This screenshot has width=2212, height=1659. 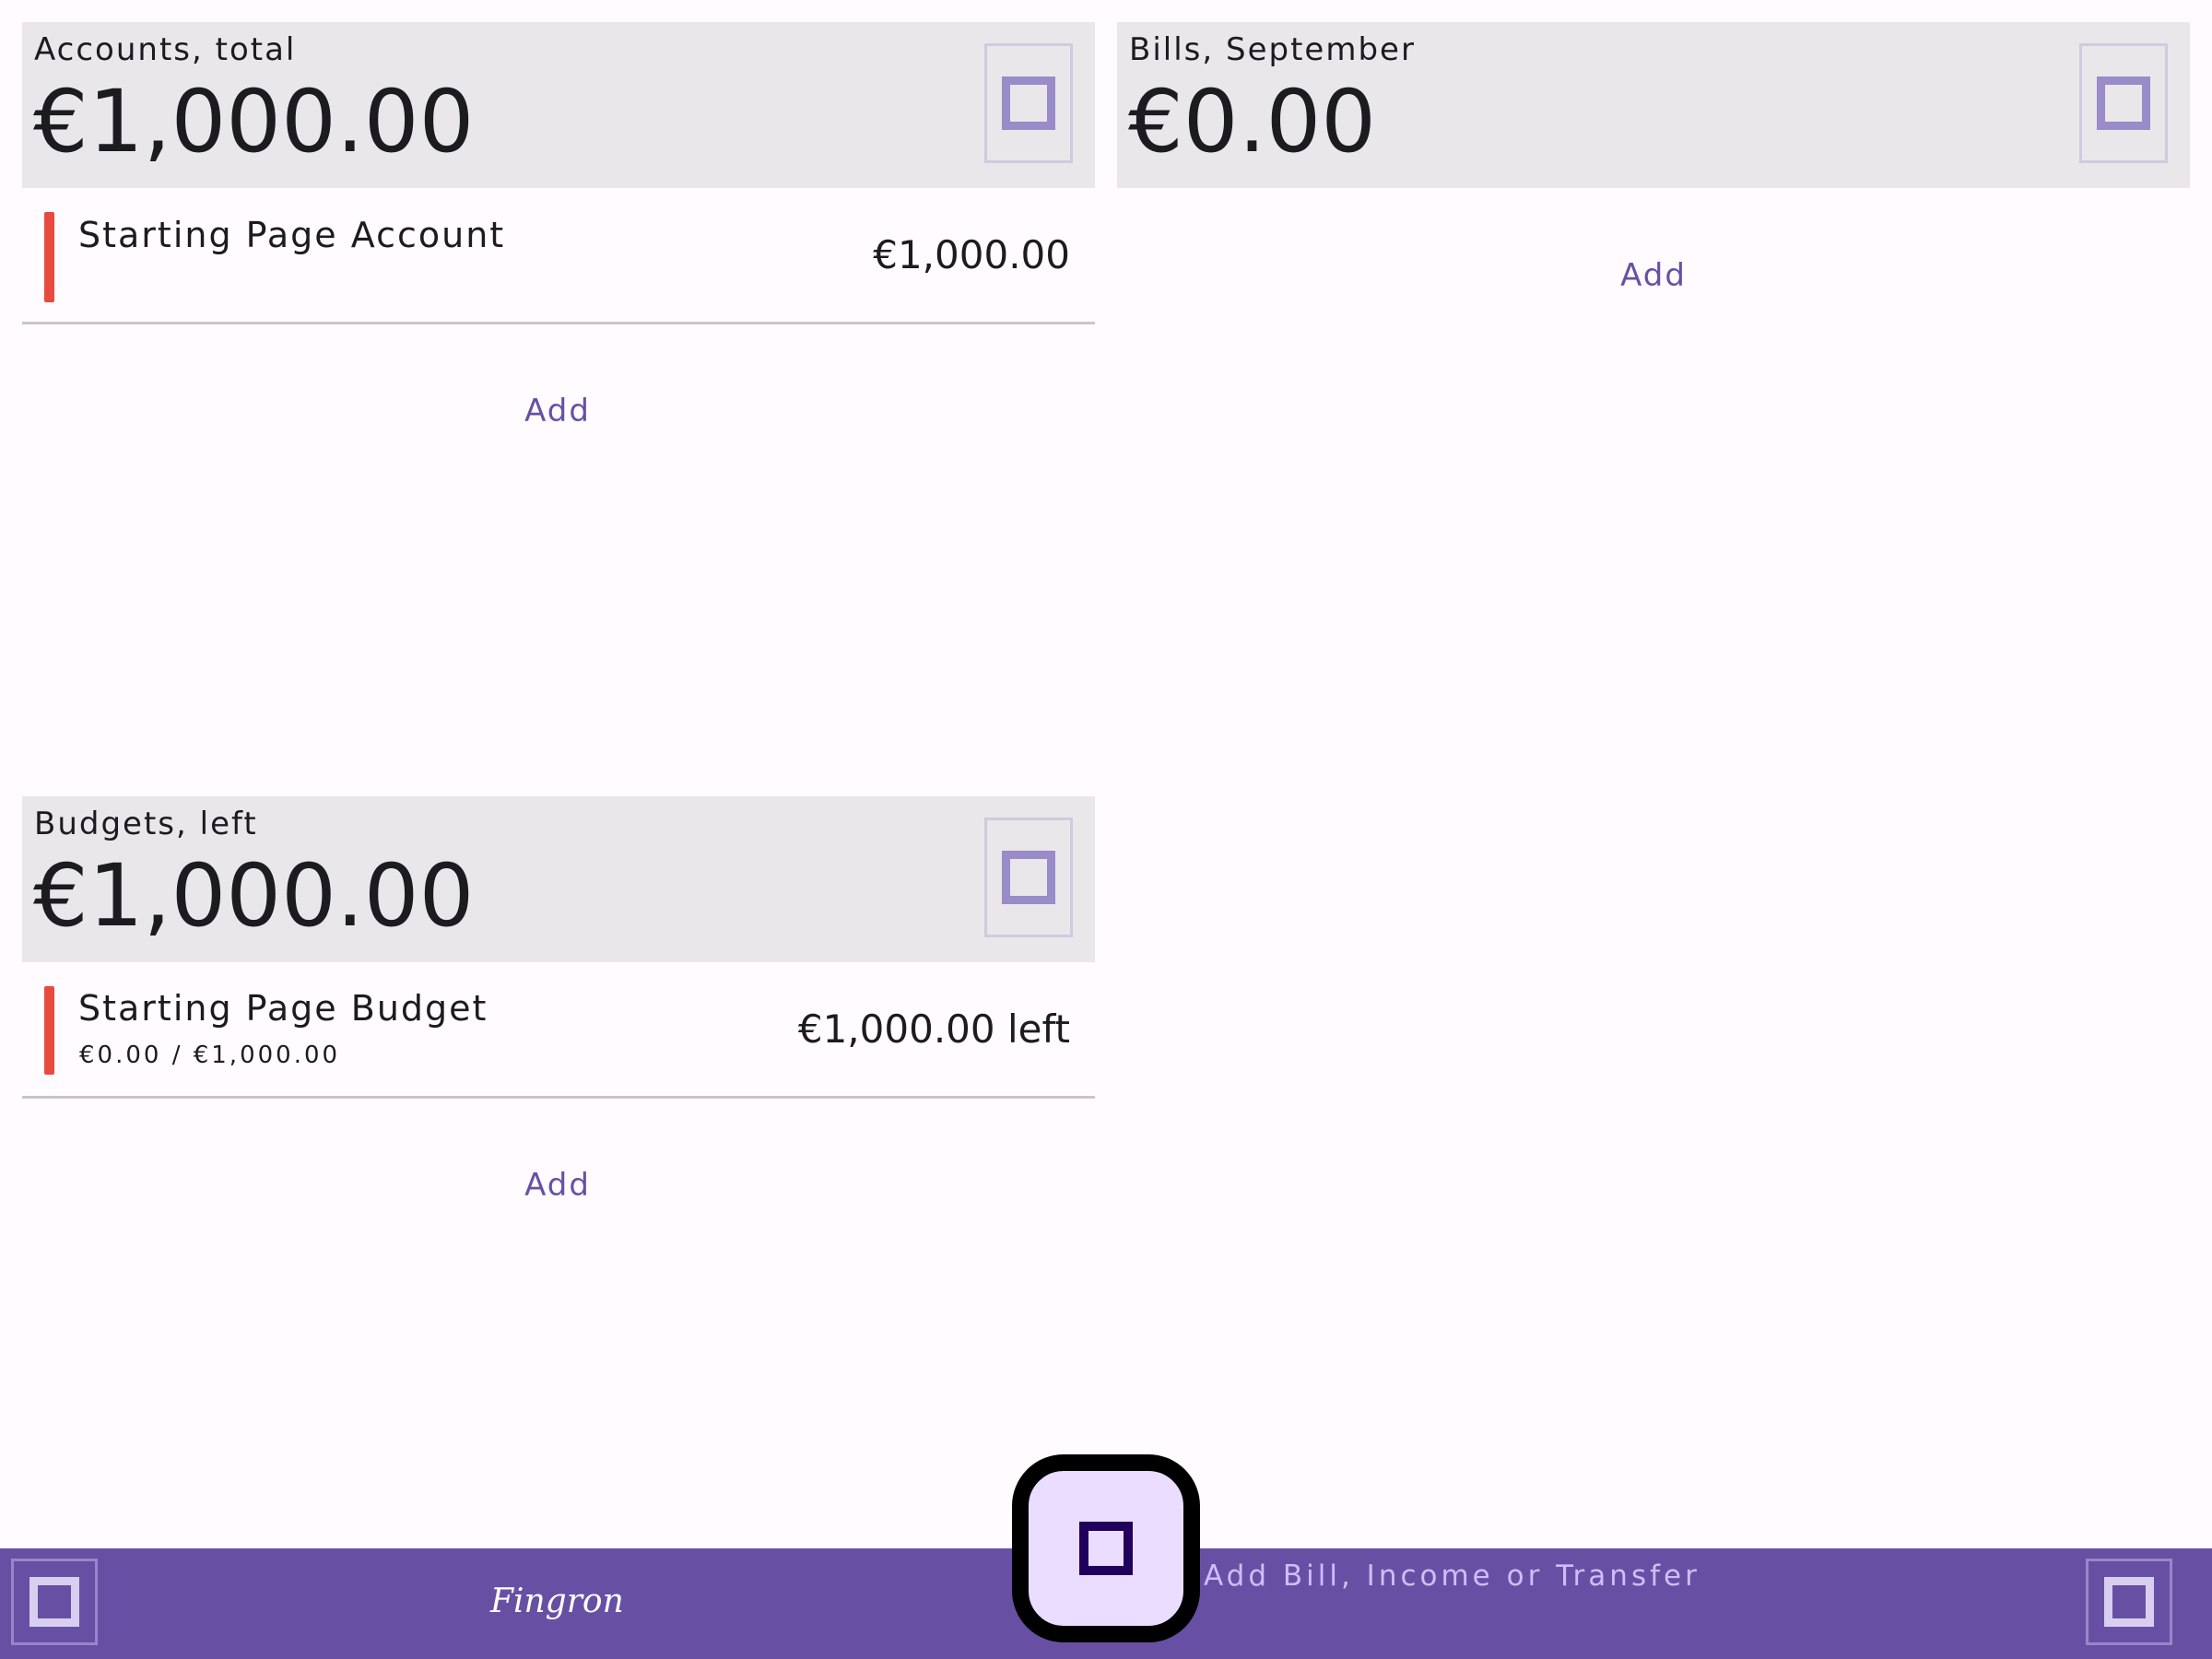 What do you see at coordinates (558, 879) in the screenshot?
I see `budgets-header: Budgets, left €1,000.00` at bounding box center [558, 879].